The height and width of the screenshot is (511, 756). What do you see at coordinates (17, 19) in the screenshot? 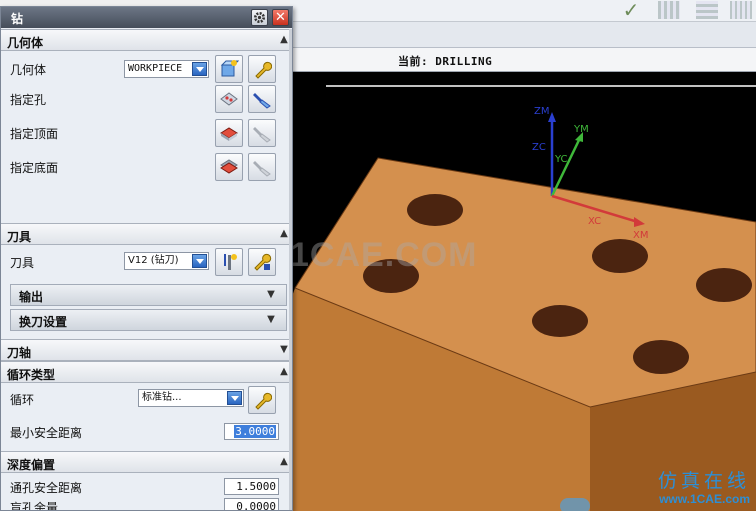
I see `dialog-title: 钻` at bounding box center [17, 19].